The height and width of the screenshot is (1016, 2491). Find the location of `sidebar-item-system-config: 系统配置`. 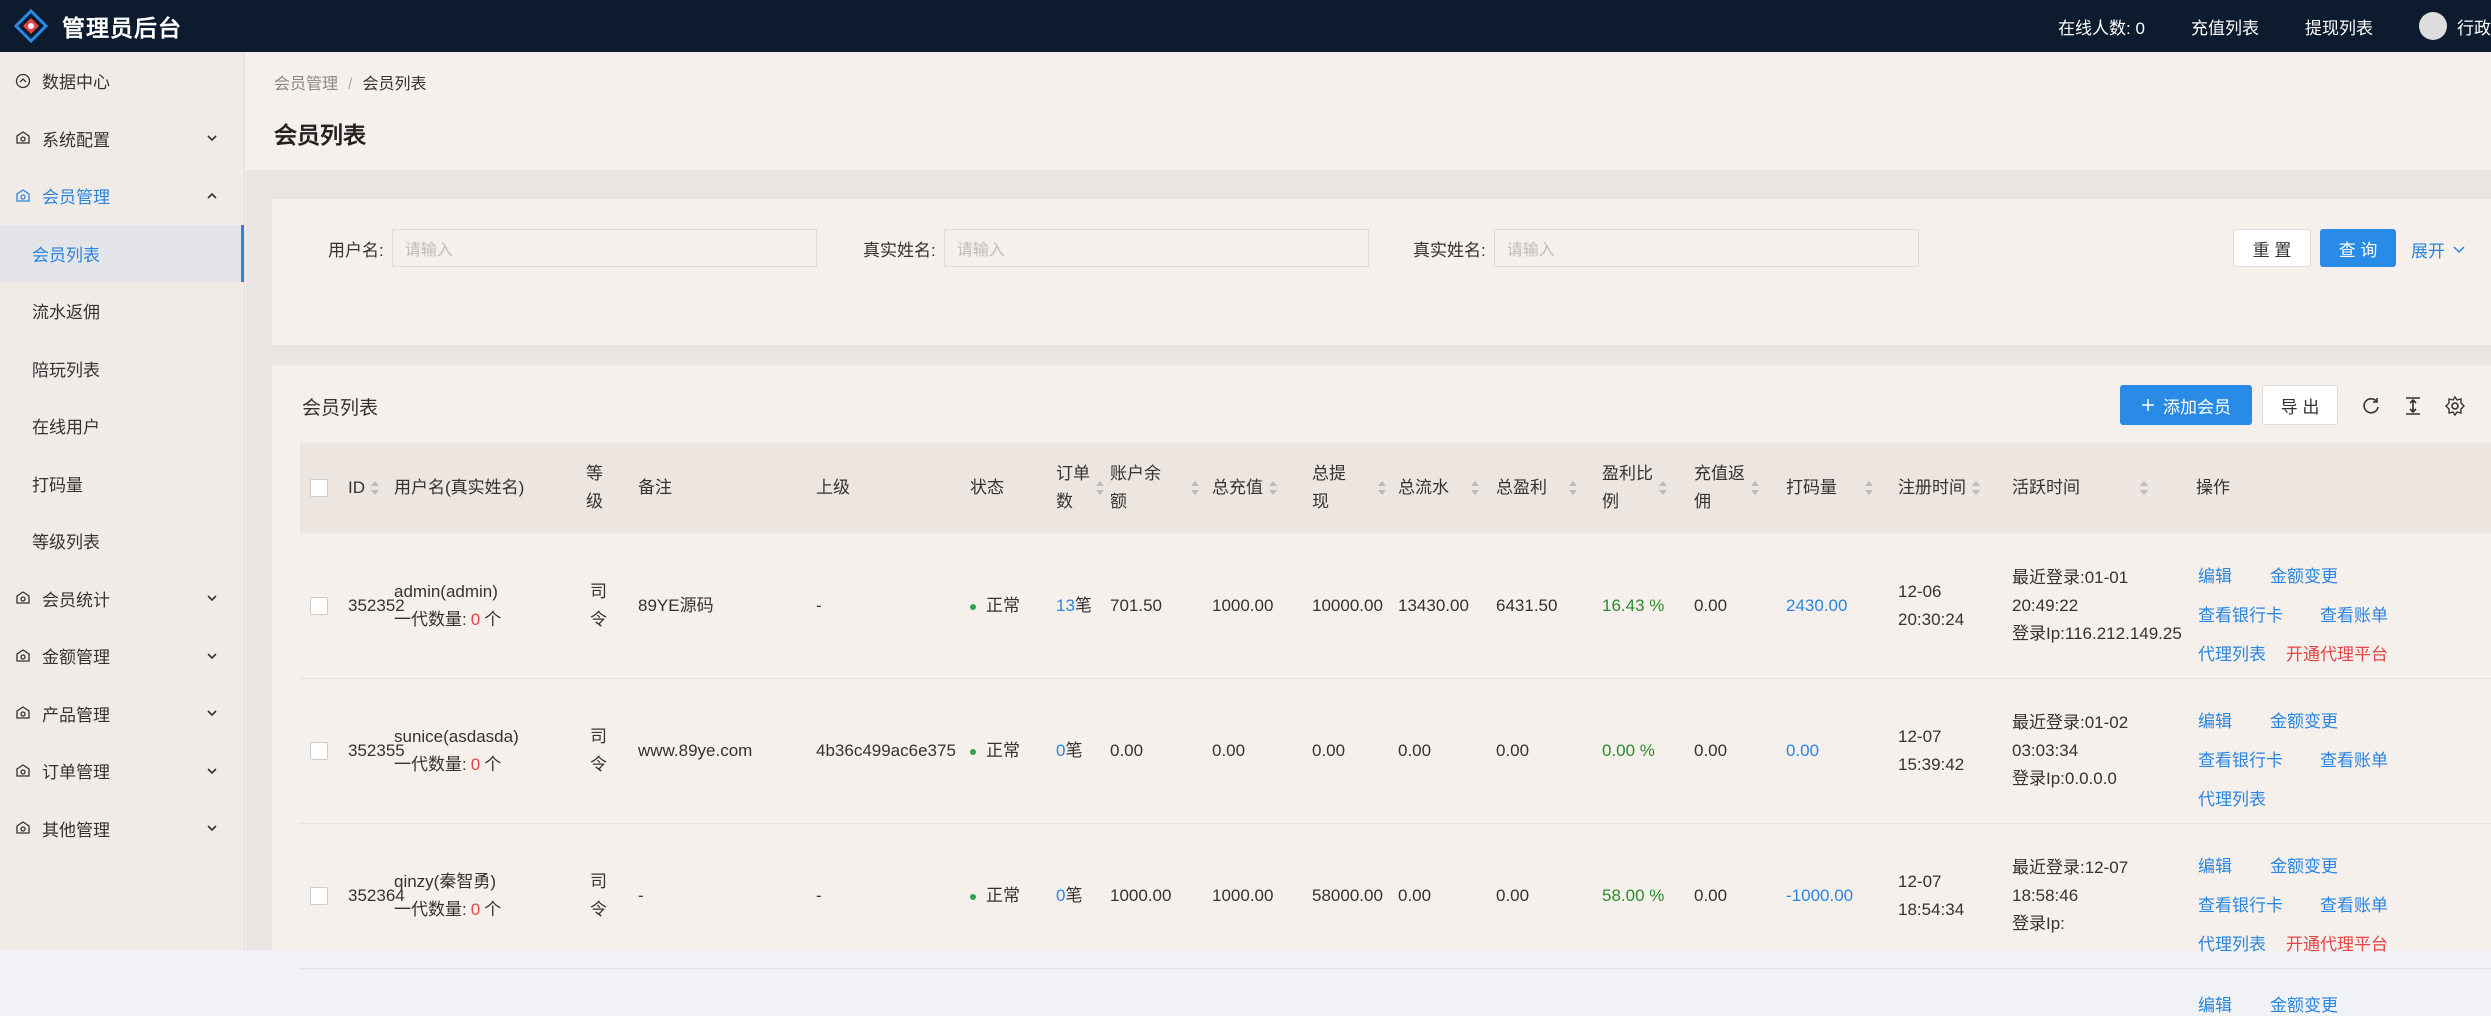

sidebar-item-system-config: 系统配置 is located at coordinates (122, 139).